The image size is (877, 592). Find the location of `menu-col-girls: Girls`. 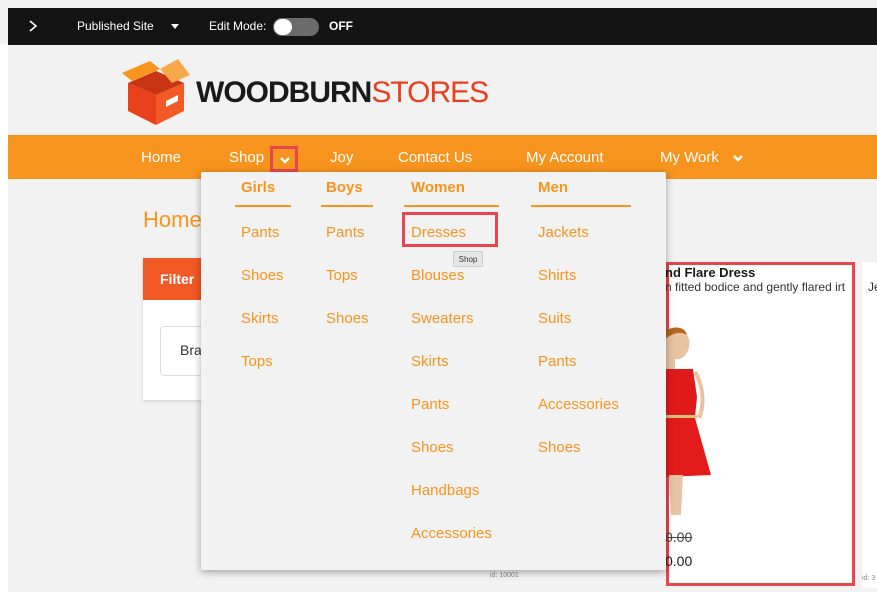

menu-col-girls: Girls is located at coordinates (258, 187).